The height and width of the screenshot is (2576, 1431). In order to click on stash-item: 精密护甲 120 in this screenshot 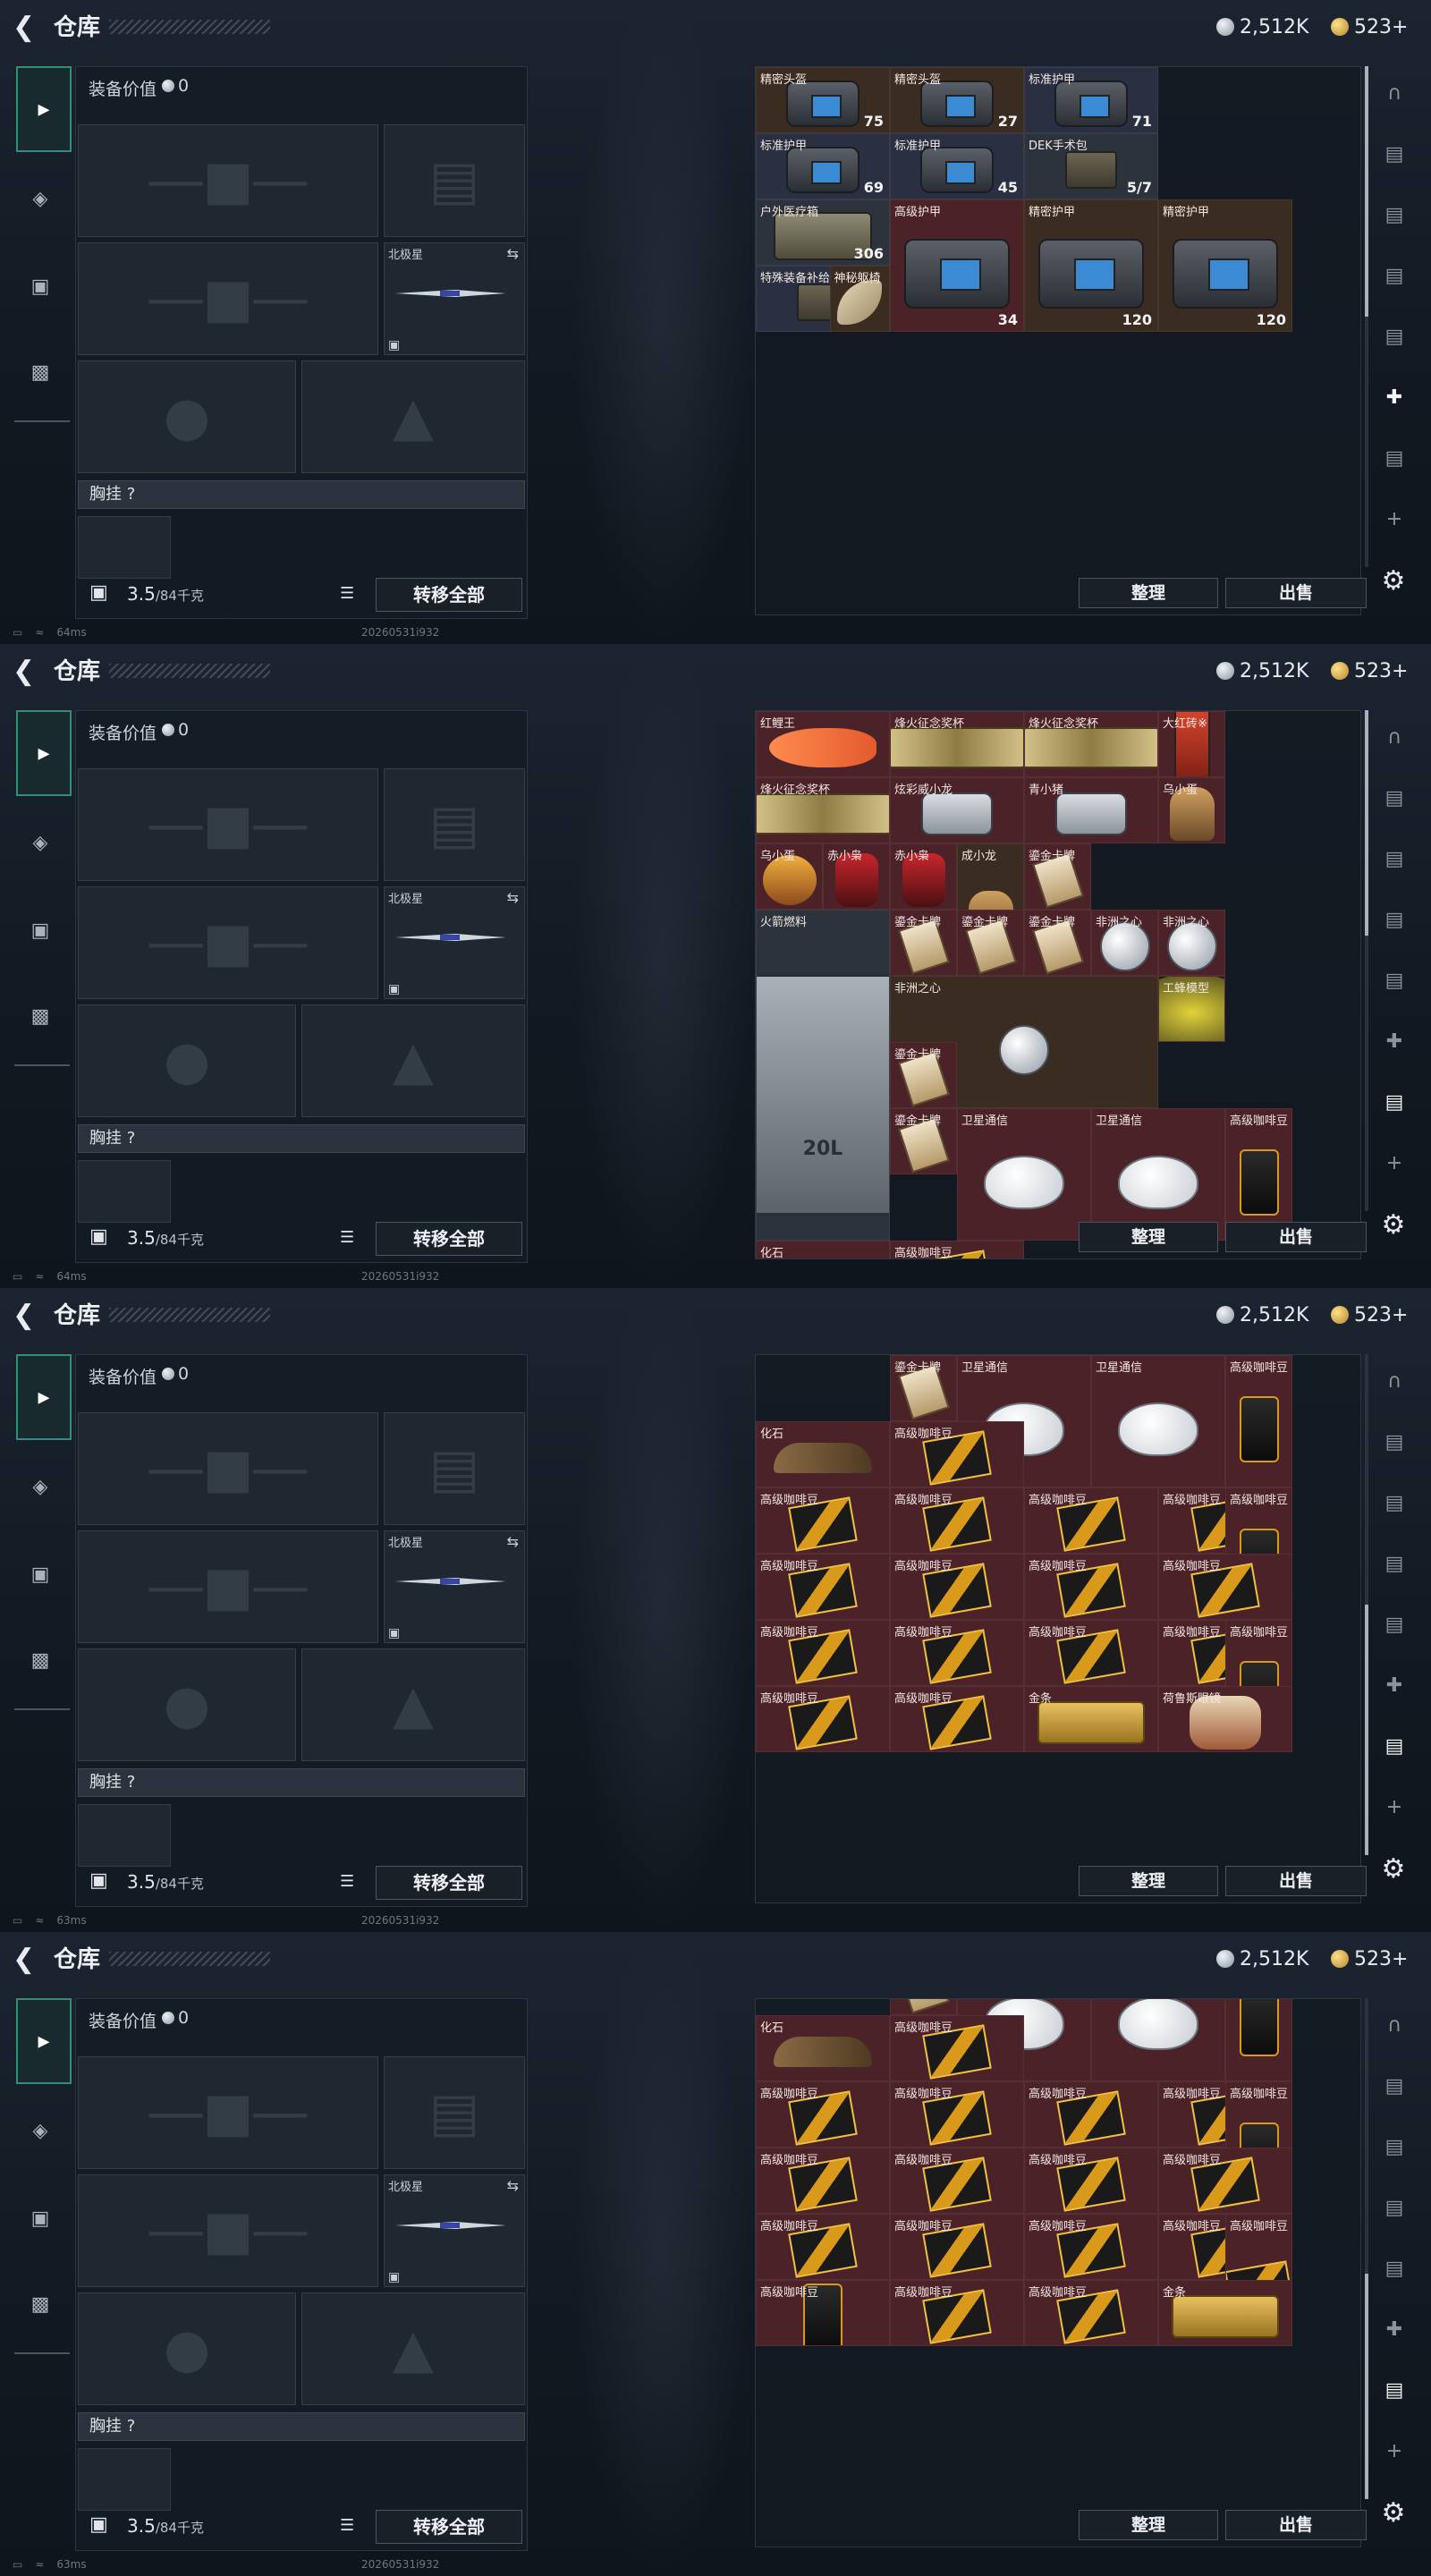, I will do `click(1091, 265)`.